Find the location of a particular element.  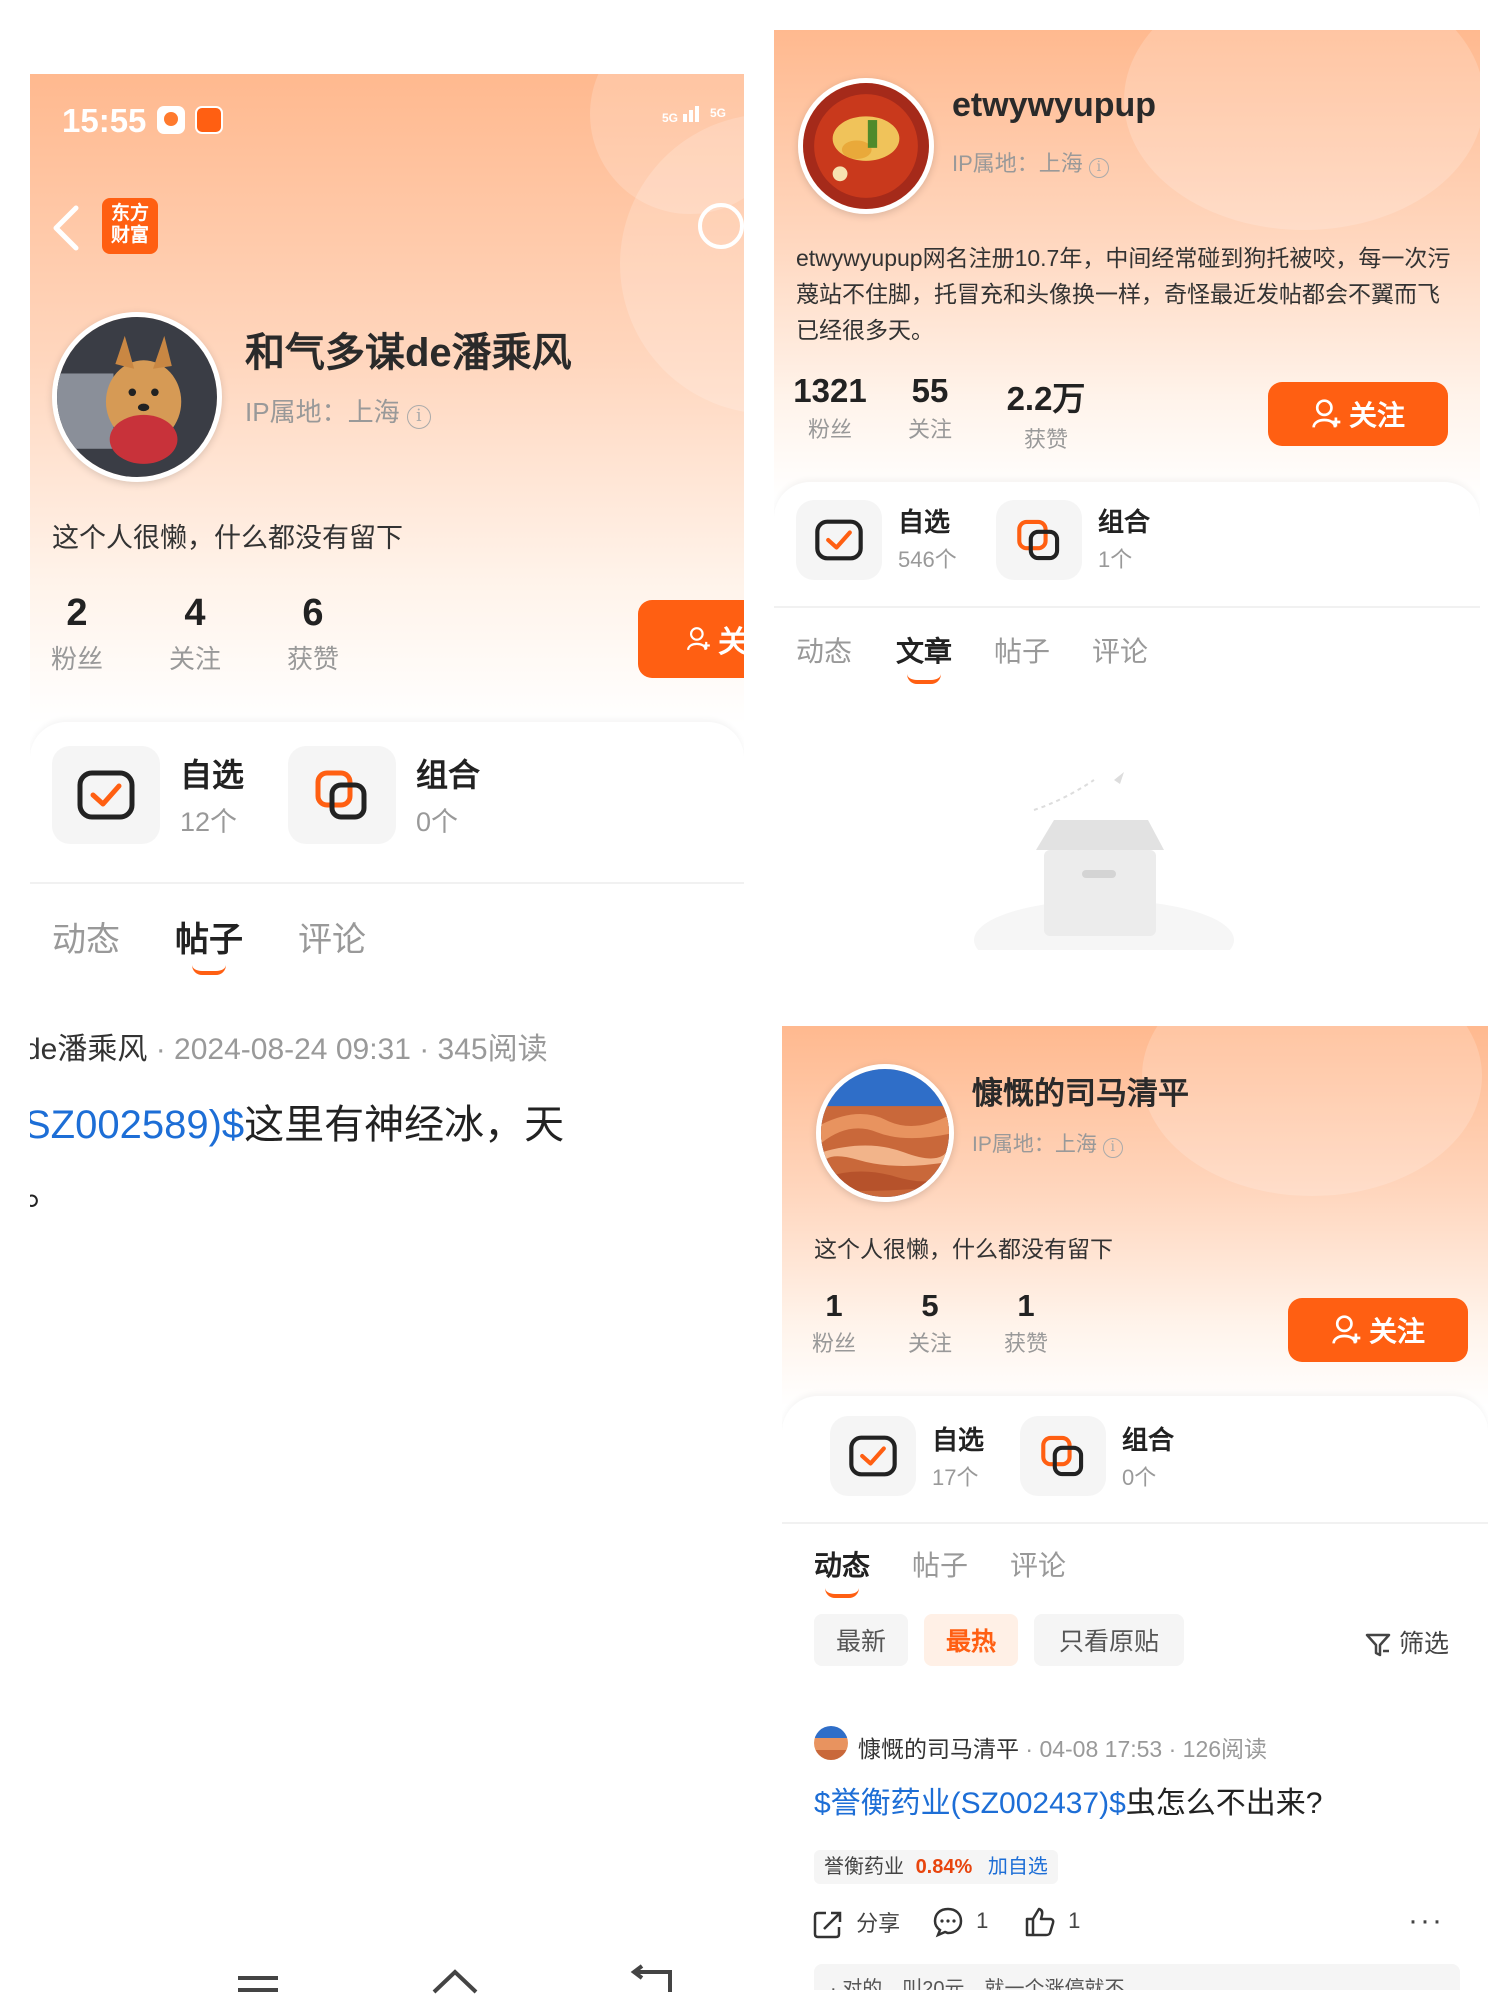

filter-hot: 最热 is located at coordinates (971, 1640).